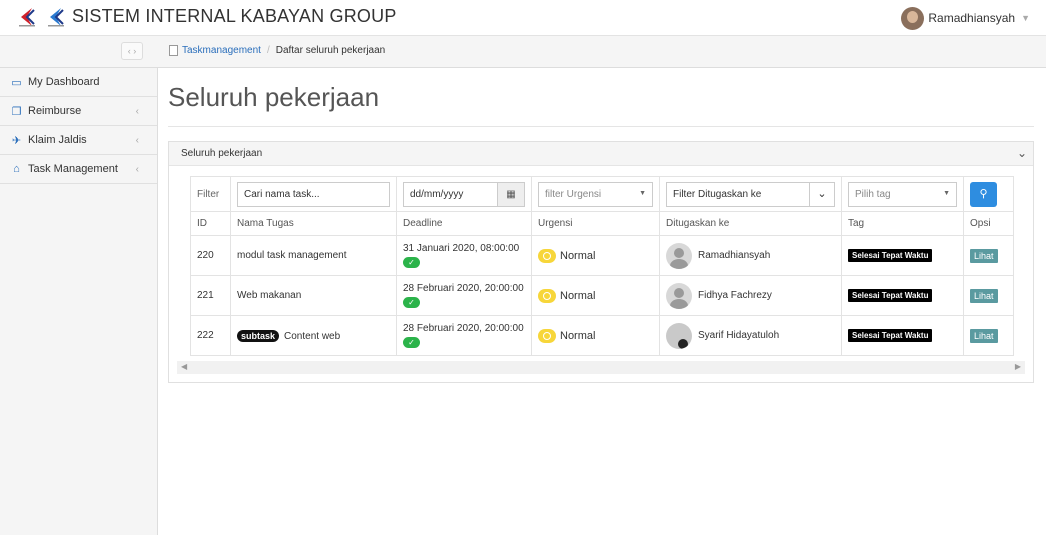  Describe the element at coordinates (739, 335) in the screenshot. I see `assignee-name: Syarif Hidayatuloh` at that location.